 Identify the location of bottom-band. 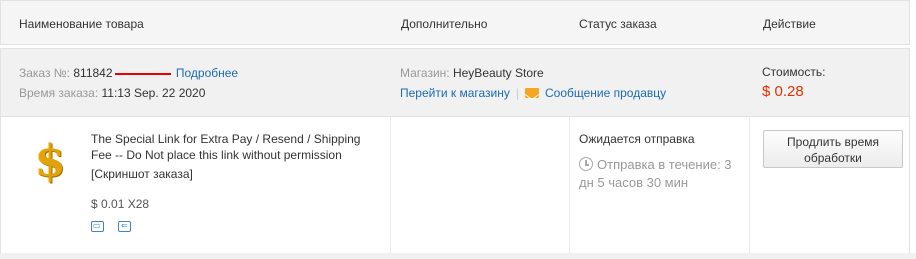
(458, 256).